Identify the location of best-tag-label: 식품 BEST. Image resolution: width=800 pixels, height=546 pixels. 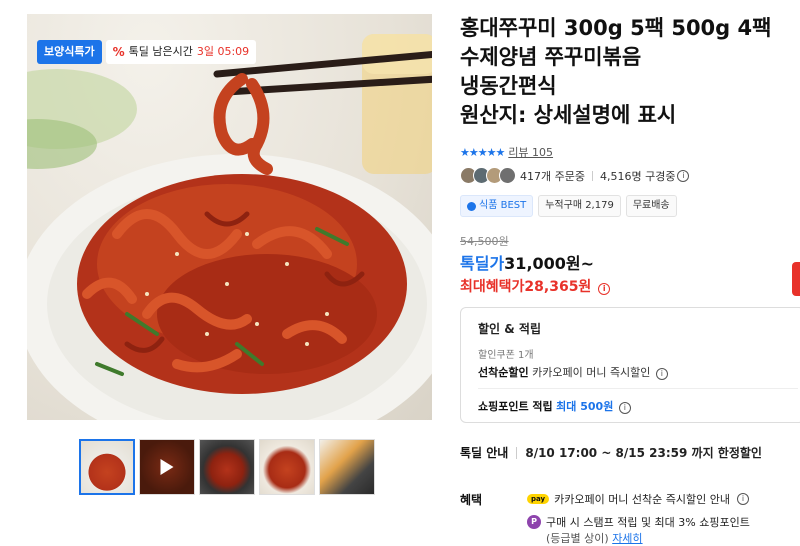
(503, 205).